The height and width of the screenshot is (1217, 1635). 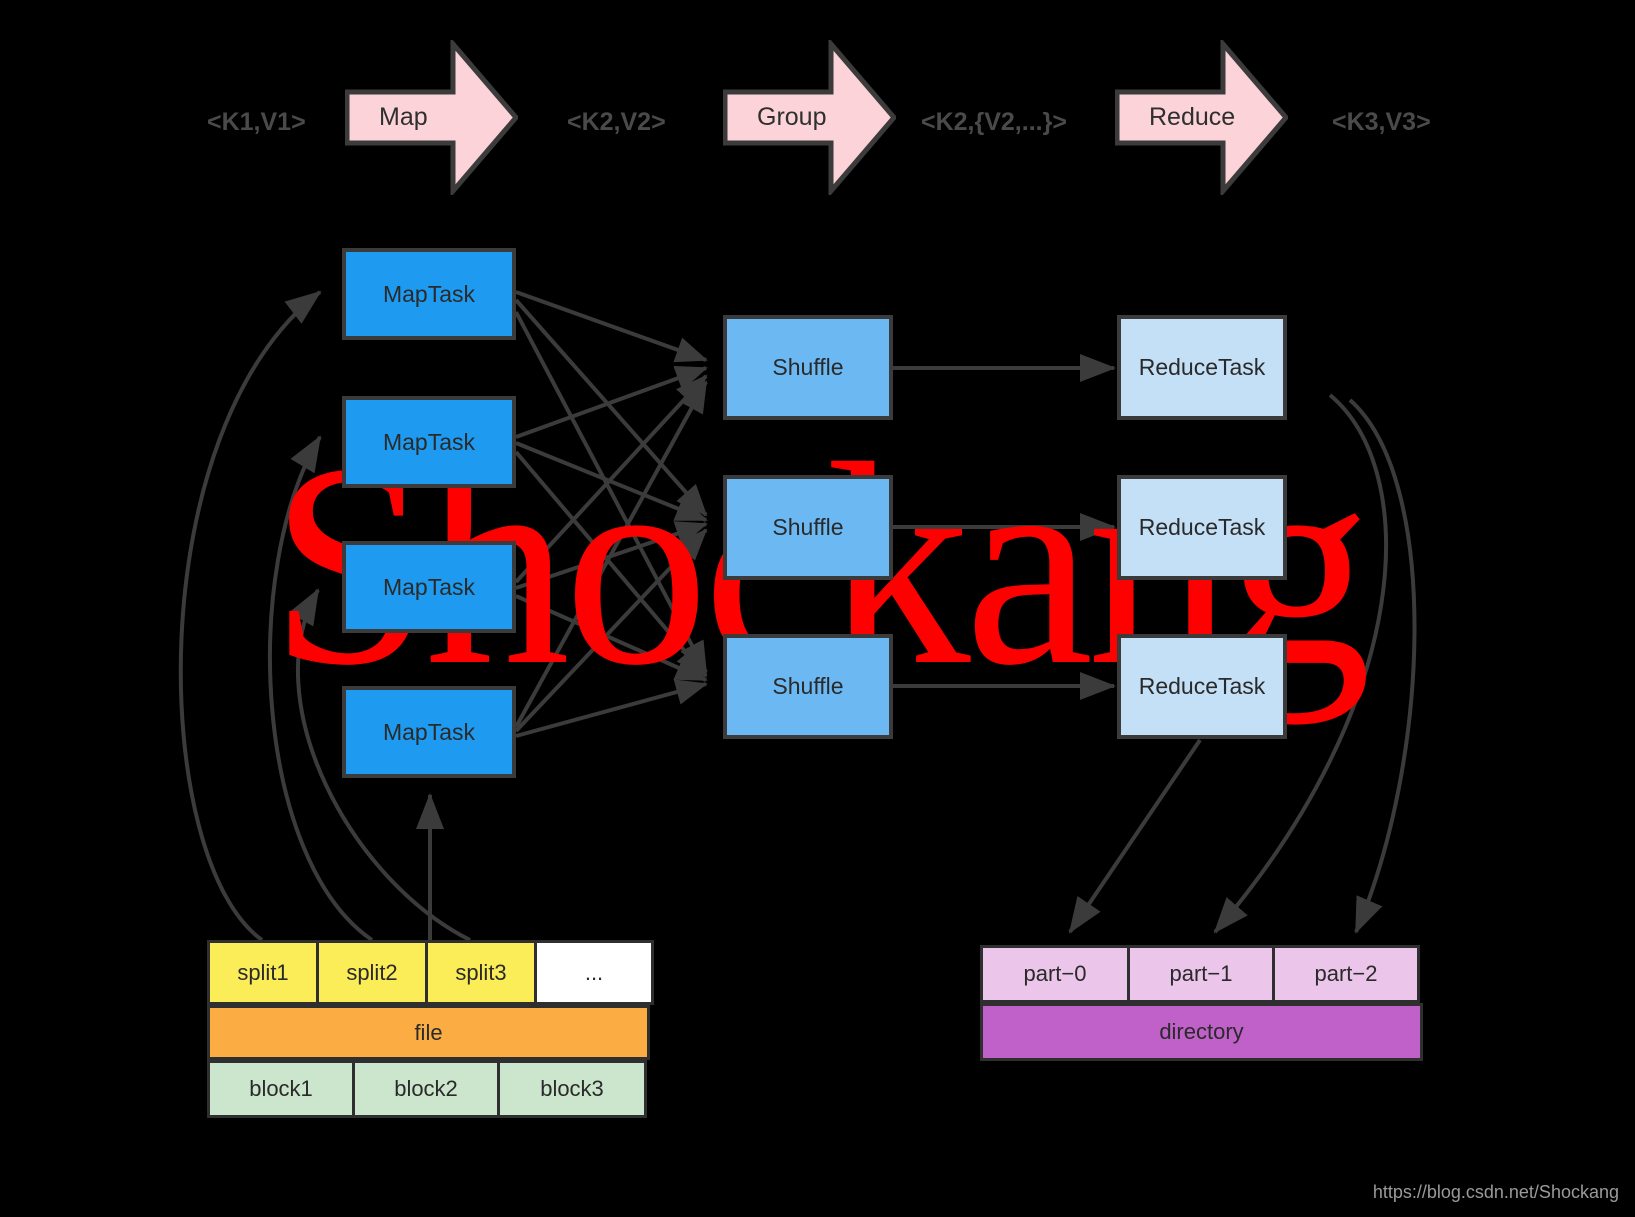 I want to click on kv2-grouped-label: <K2,{V2,...}>, so click(x=994, y=122).